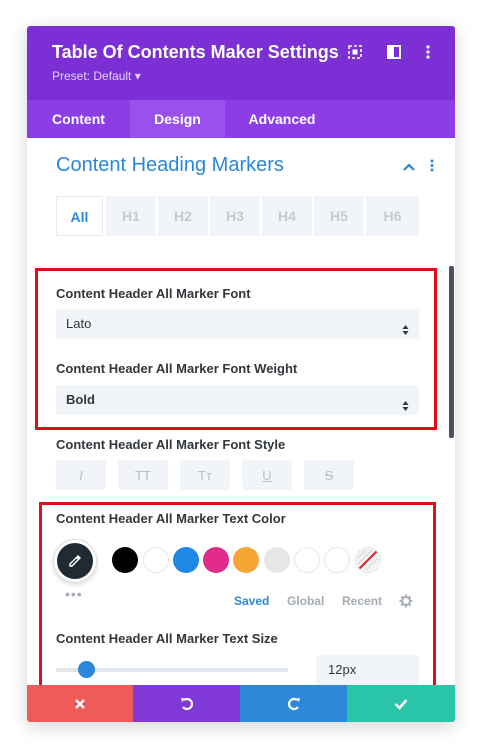  Describe the element at coordinates (237, 400) in the screenshot. I see `font-weight-select: Bold` at that location.